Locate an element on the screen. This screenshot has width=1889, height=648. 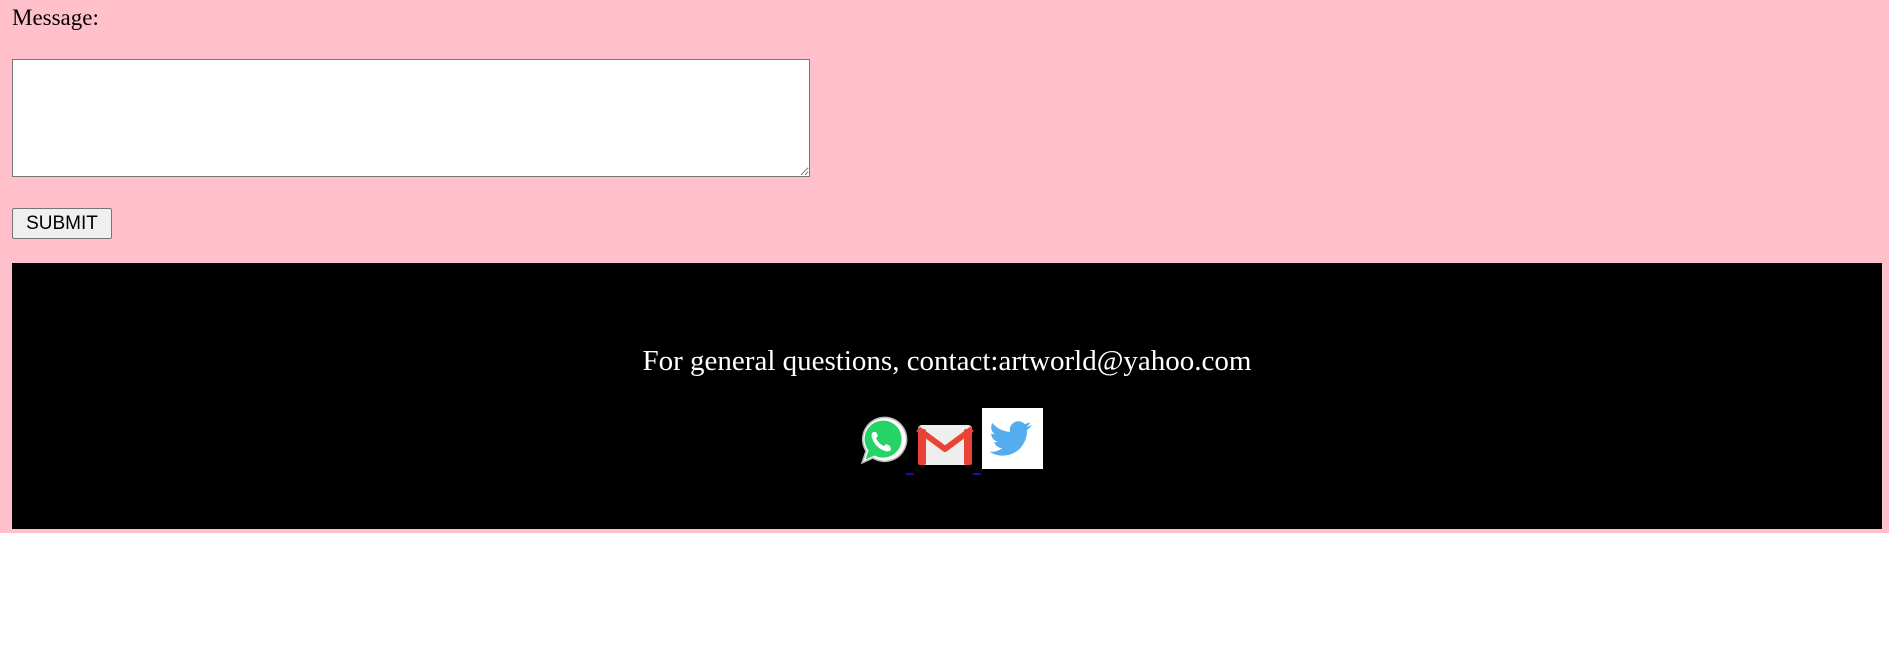
submit-button: SUBMIT is located at coordinates (62, 223).